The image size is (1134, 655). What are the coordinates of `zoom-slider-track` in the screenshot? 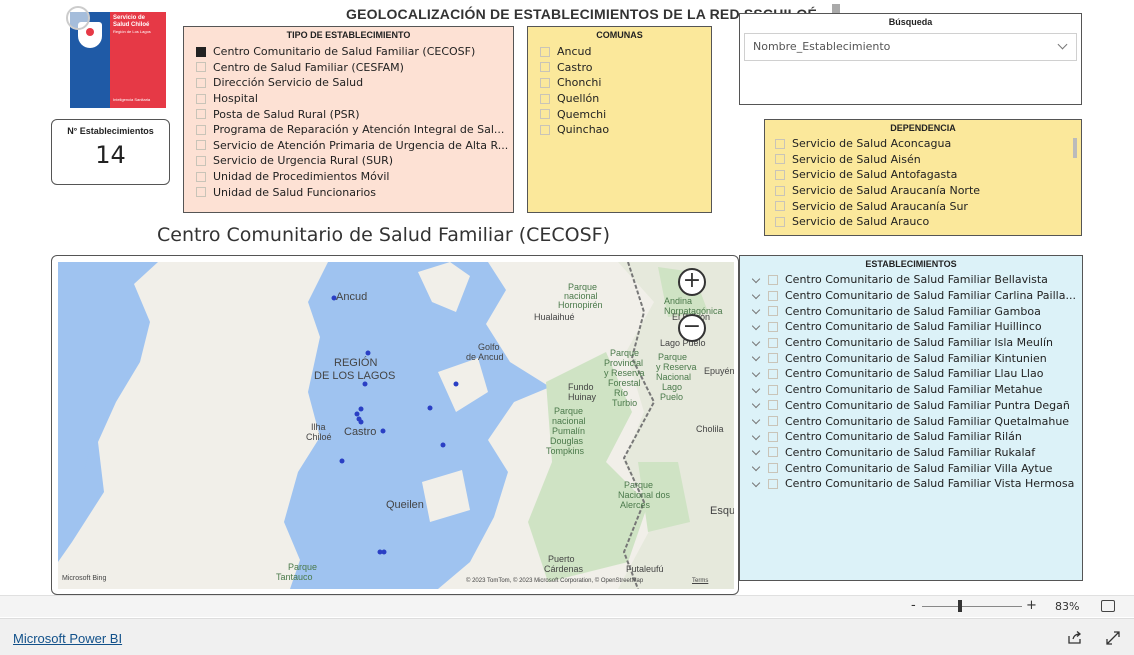 It's located at (972, 606).